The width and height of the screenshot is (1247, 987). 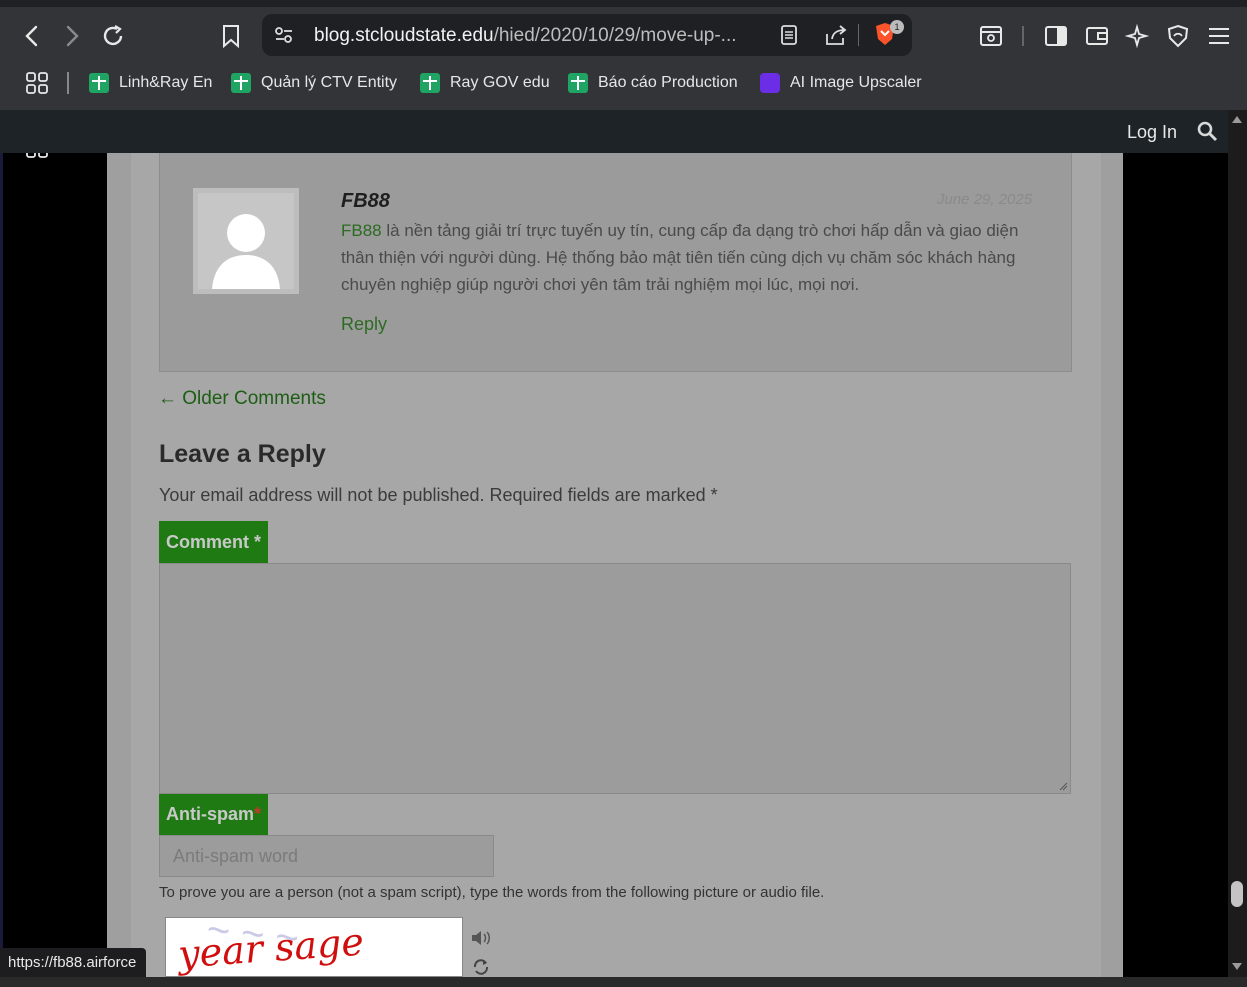 I want to click on avatar, so click(x=246, y=241).